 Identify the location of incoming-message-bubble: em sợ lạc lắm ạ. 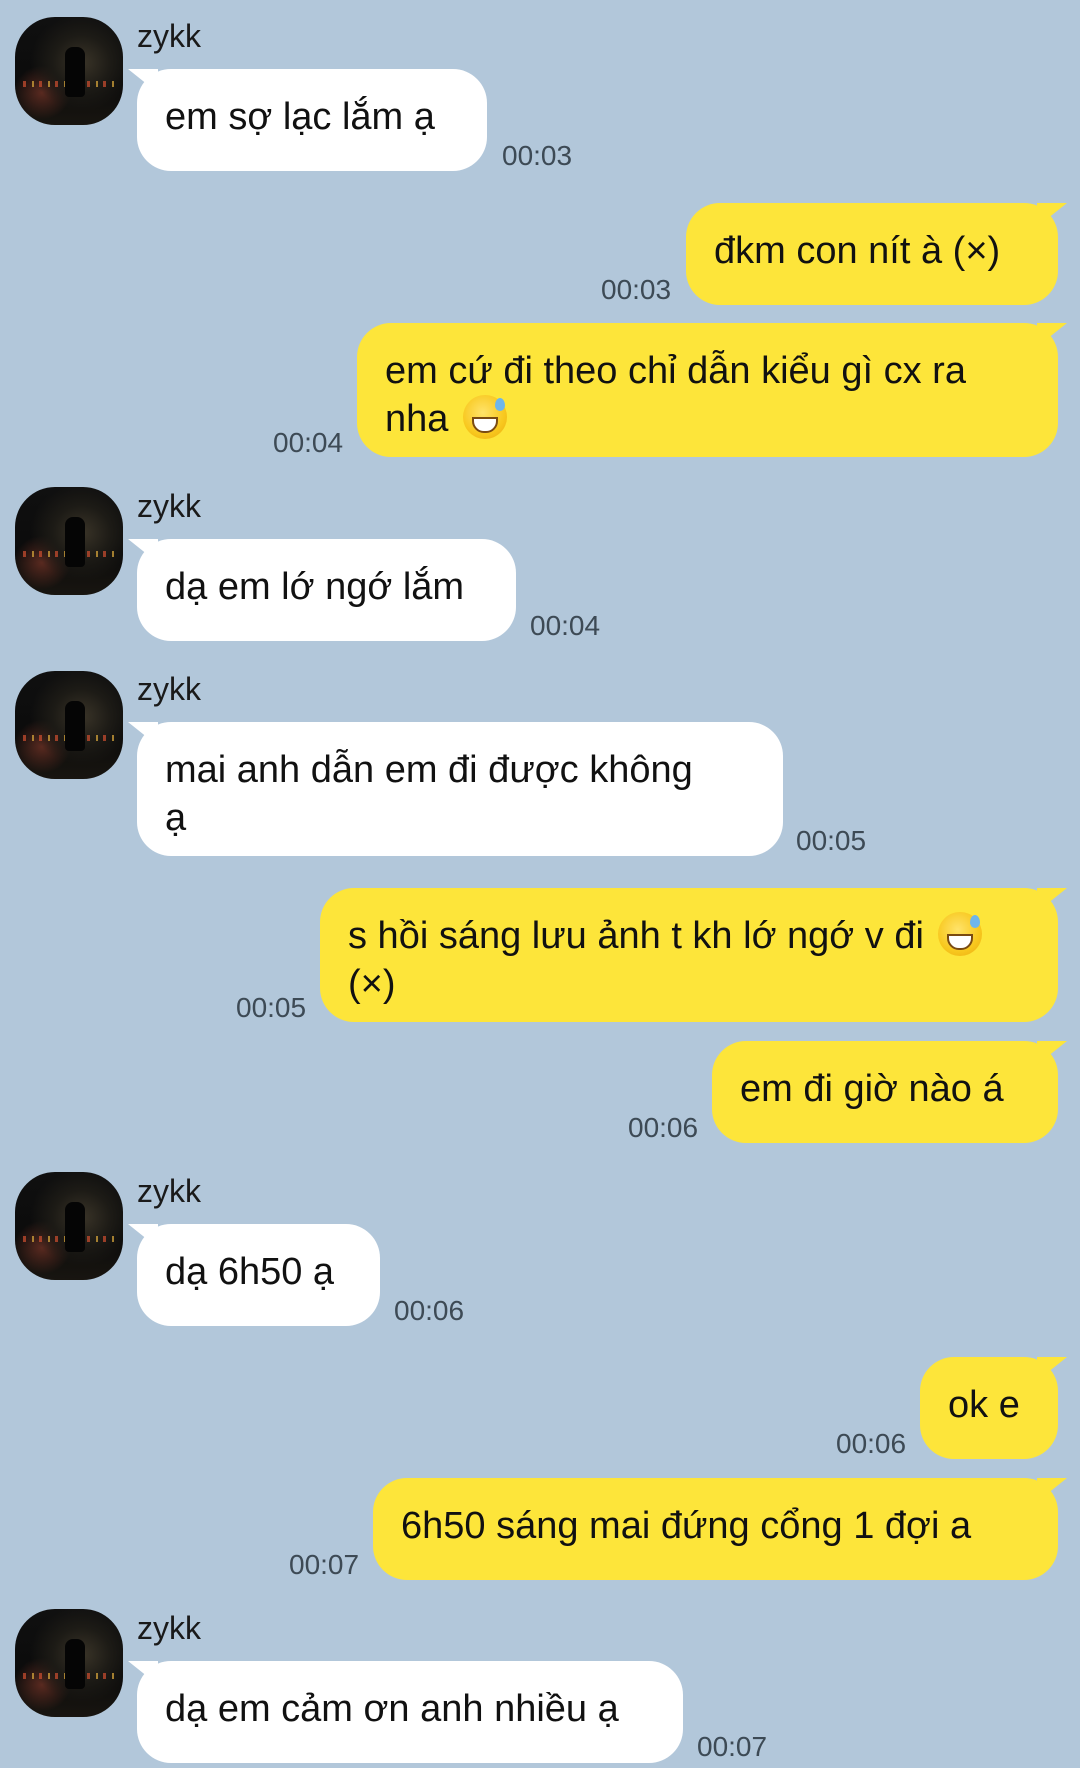
(307, 120).